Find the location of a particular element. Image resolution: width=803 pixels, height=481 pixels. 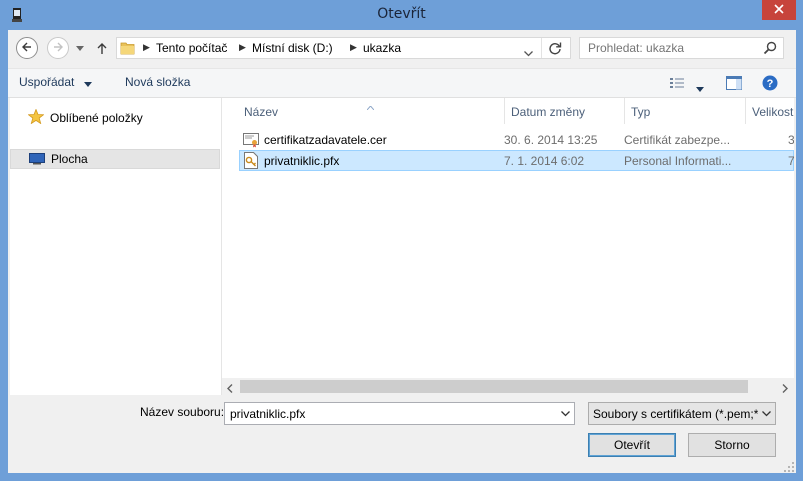

file-date: 7. 1. 2014 6:02 is located at coordinates (544, 161).